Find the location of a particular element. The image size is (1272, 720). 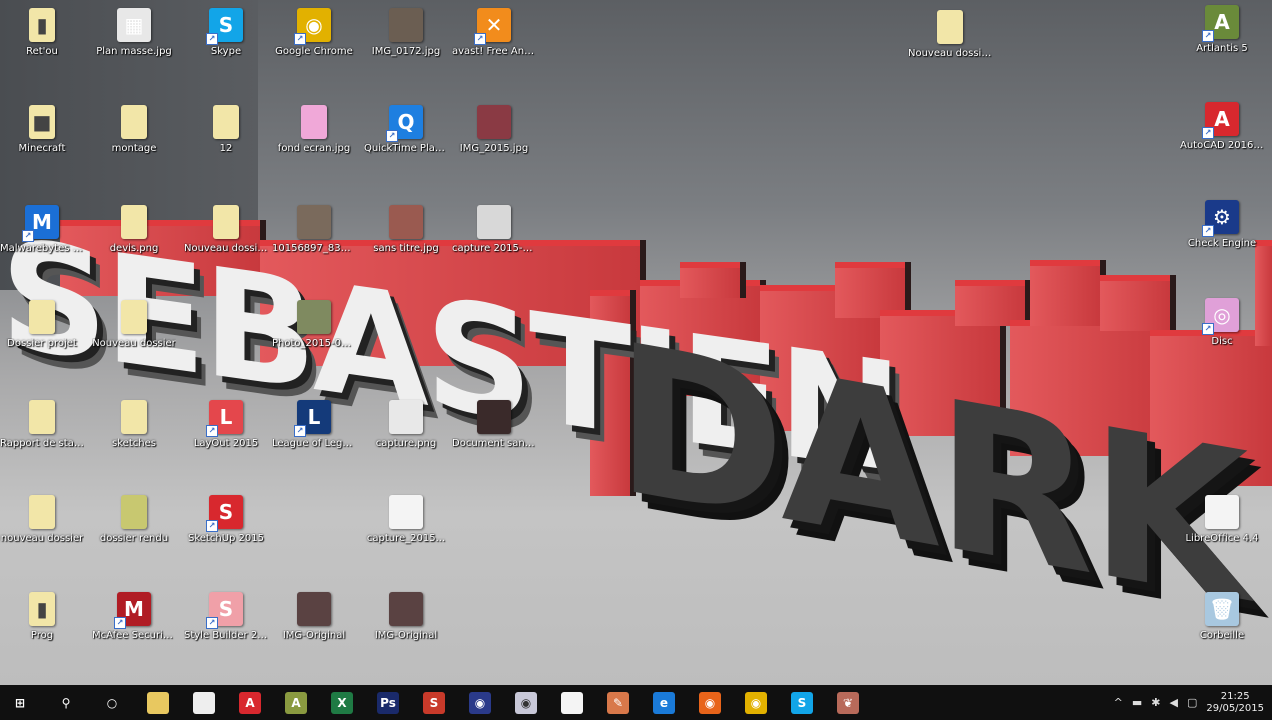

desktop-icon-app: A ↗ Artlantis 5 is located at coordinates (1222, 30).